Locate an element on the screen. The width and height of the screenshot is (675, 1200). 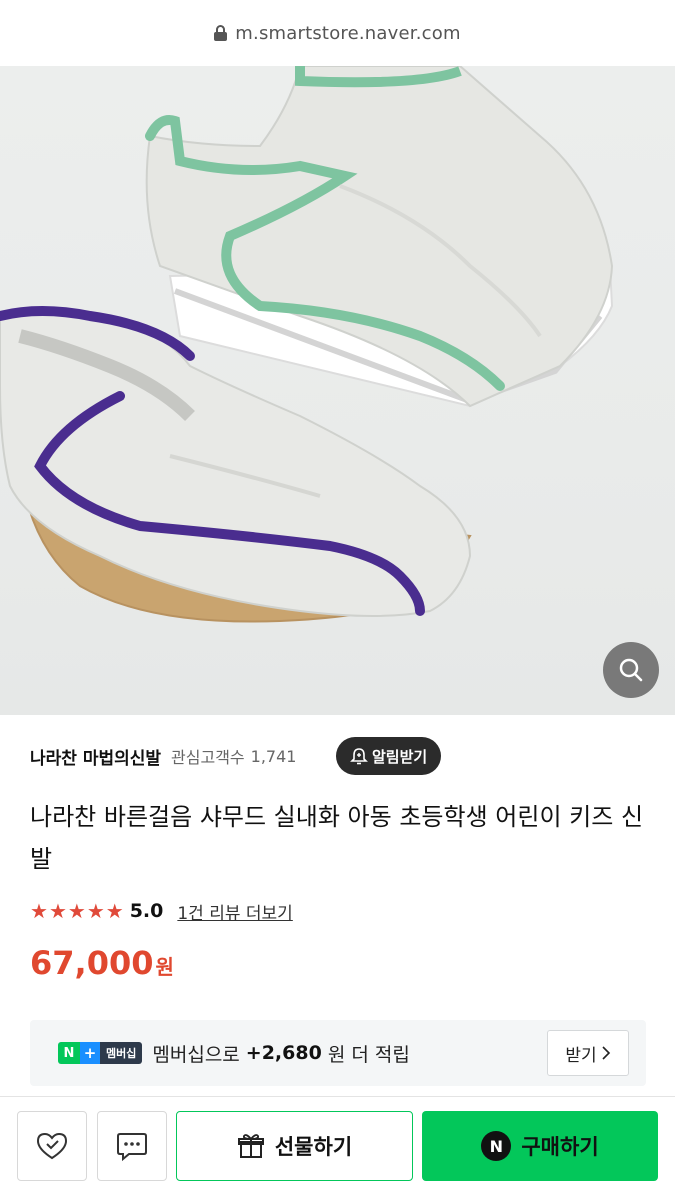
gift-label: 선물하기 is located at coordinates (313, 1147).